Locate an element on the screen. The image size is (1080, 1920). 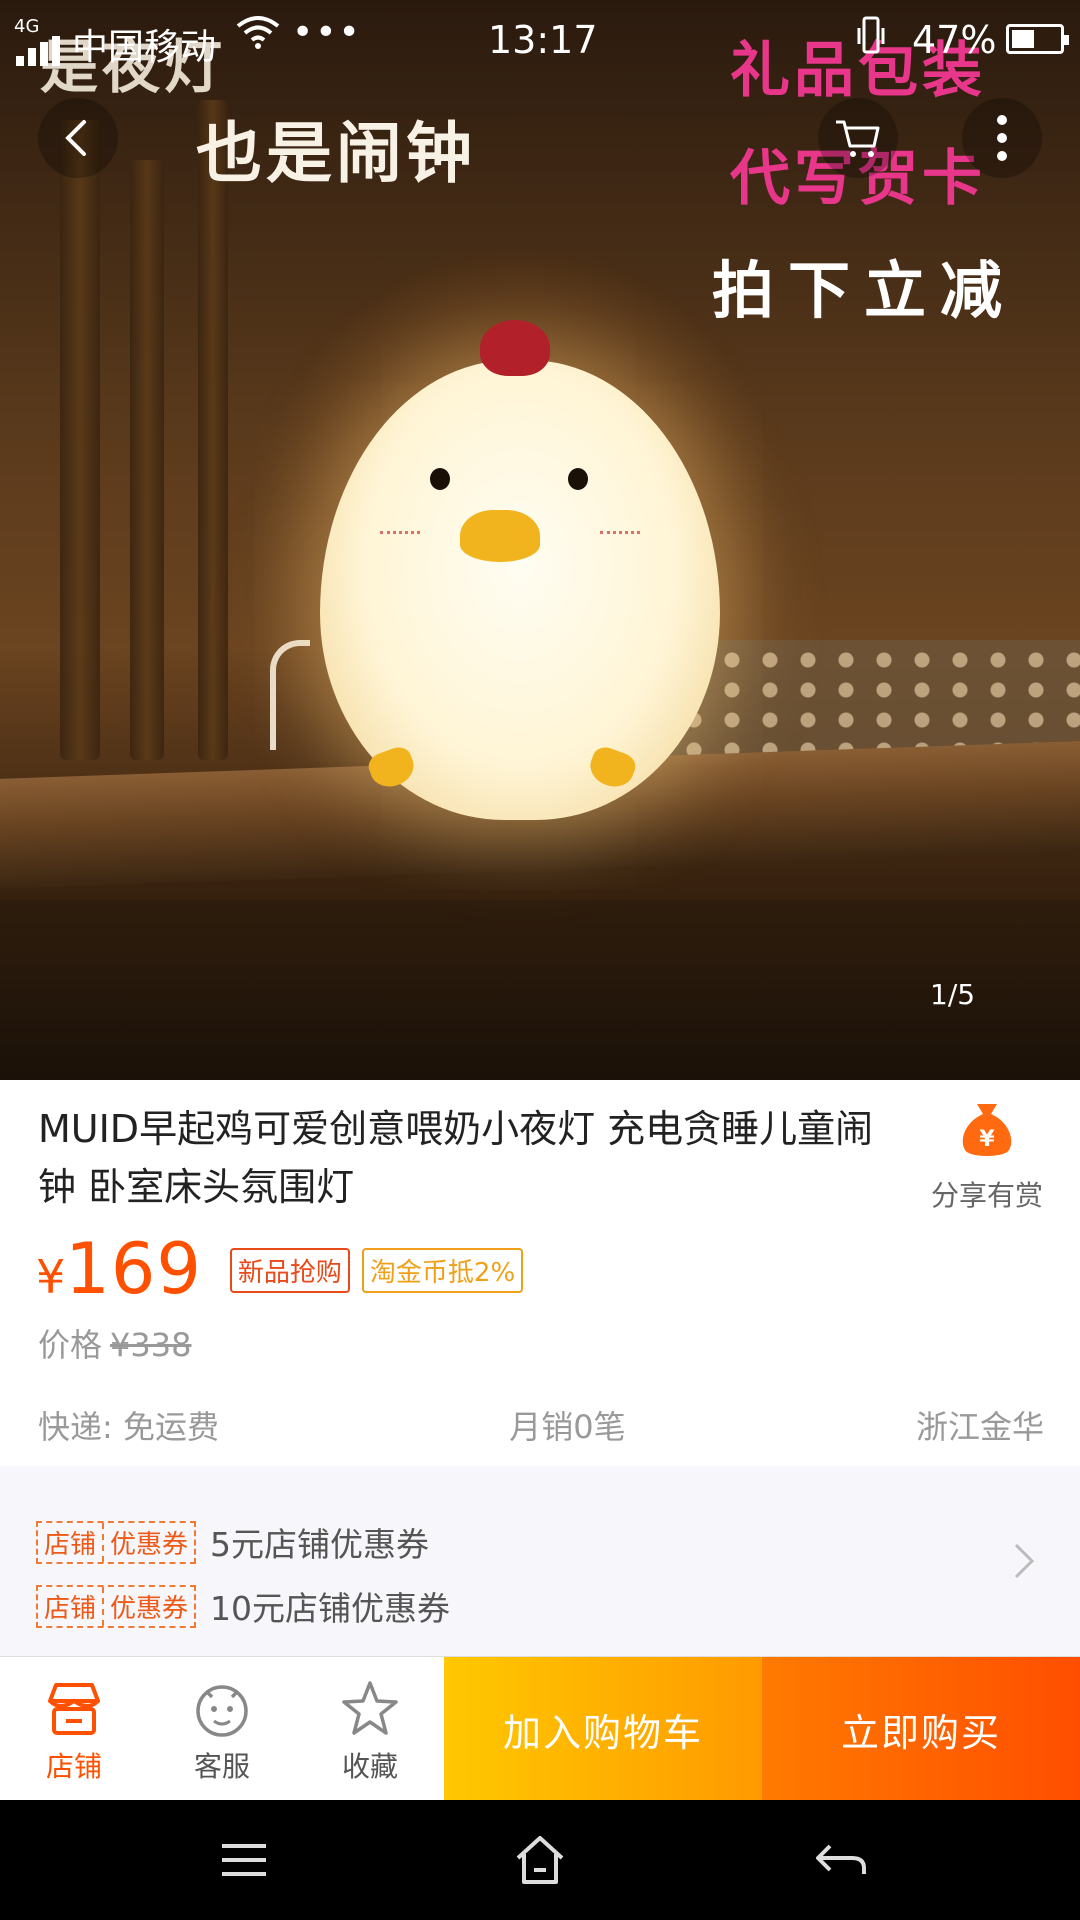
share-reward-button: ¥ 分享有赏 is located at coordinates (987, 1157).